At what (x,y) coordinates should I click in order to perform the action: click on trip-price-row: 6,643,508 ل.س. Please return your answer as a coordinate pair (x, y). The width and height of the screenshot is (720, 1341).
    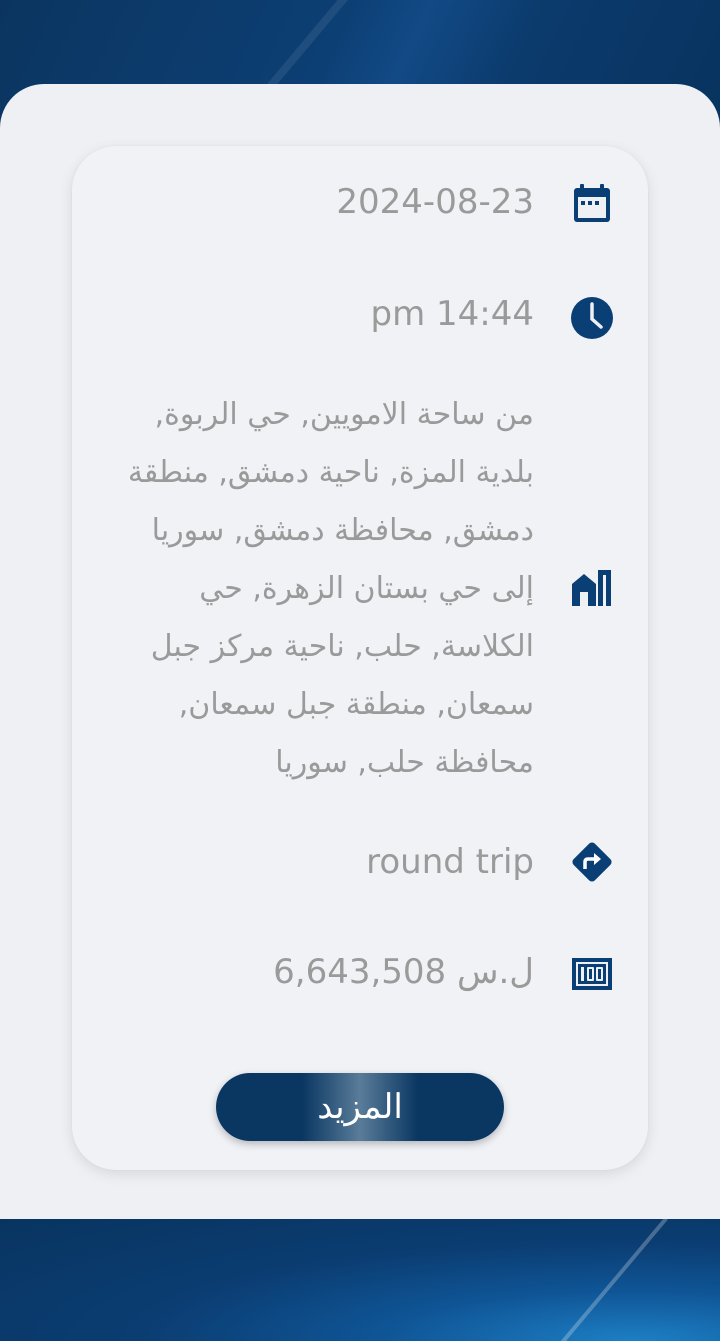
    Looking at the image, I should click on (360, 976).